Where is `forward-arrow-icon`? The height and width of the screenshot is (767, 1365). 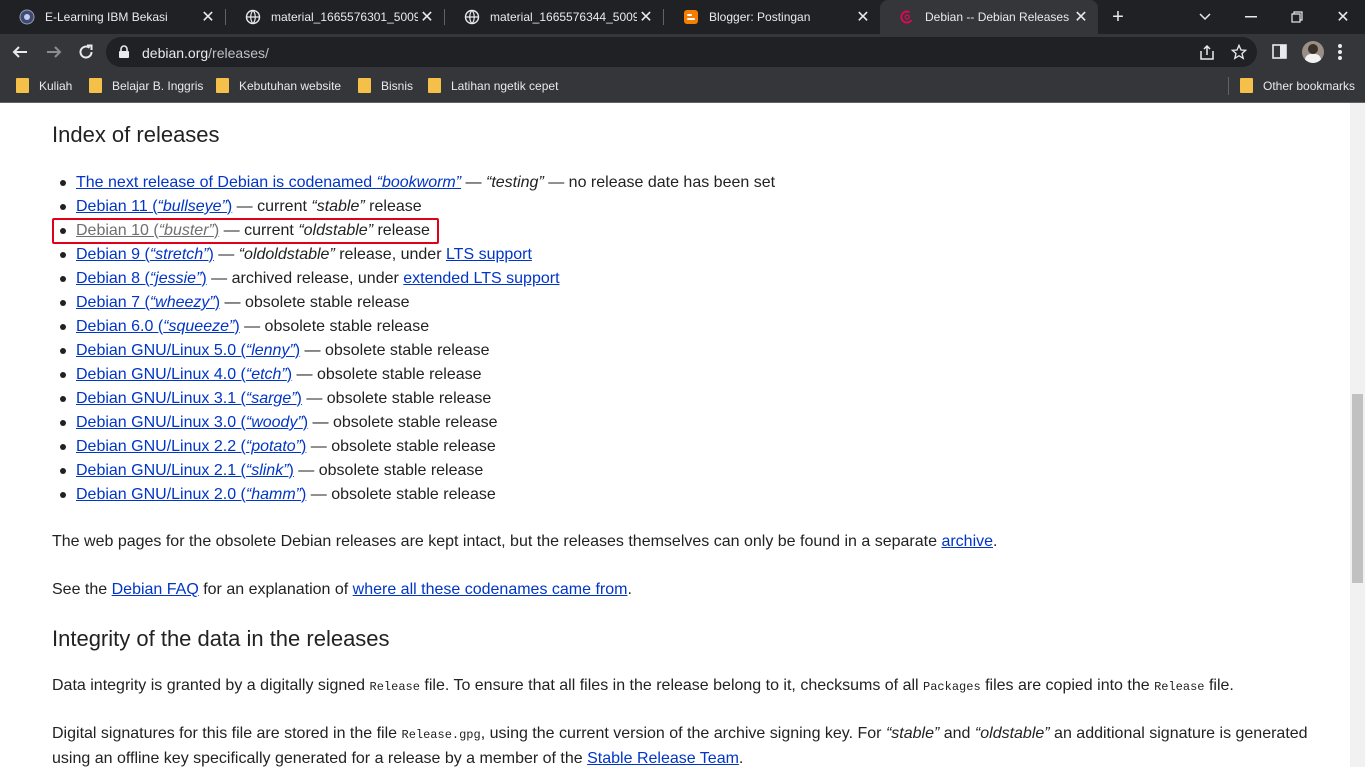 forward-arrow-icon is located at coordinates (54, 52).